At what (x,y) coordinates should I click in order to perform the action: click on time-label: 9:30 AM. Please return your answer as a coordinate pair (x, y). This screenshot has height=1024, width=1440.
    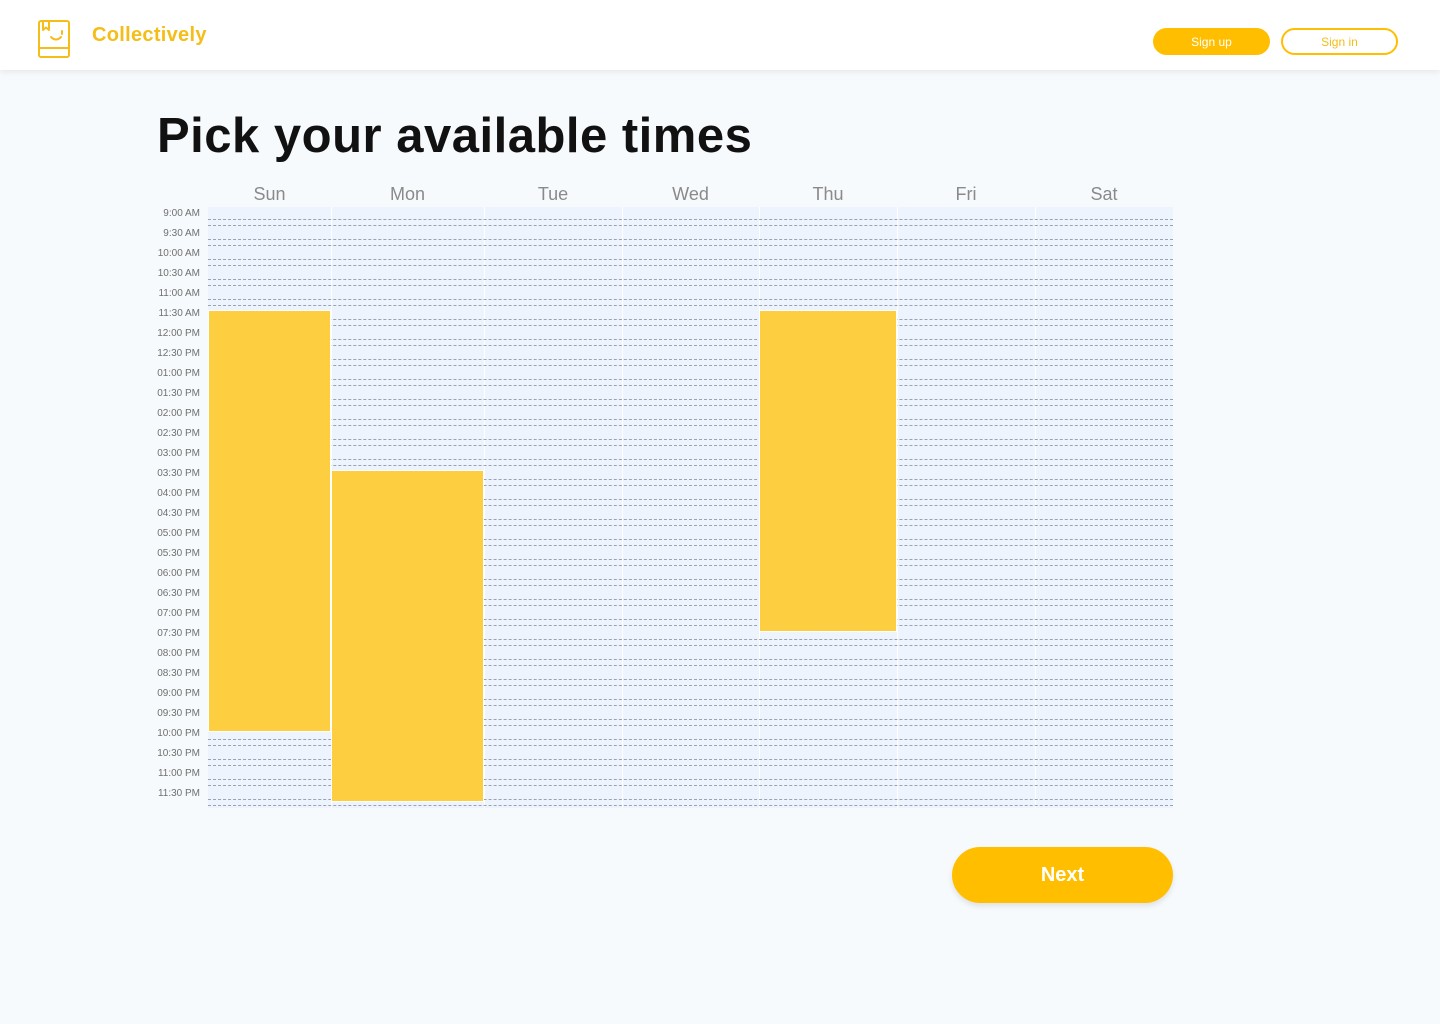
    Looking at the image, I should click on (181, 233).